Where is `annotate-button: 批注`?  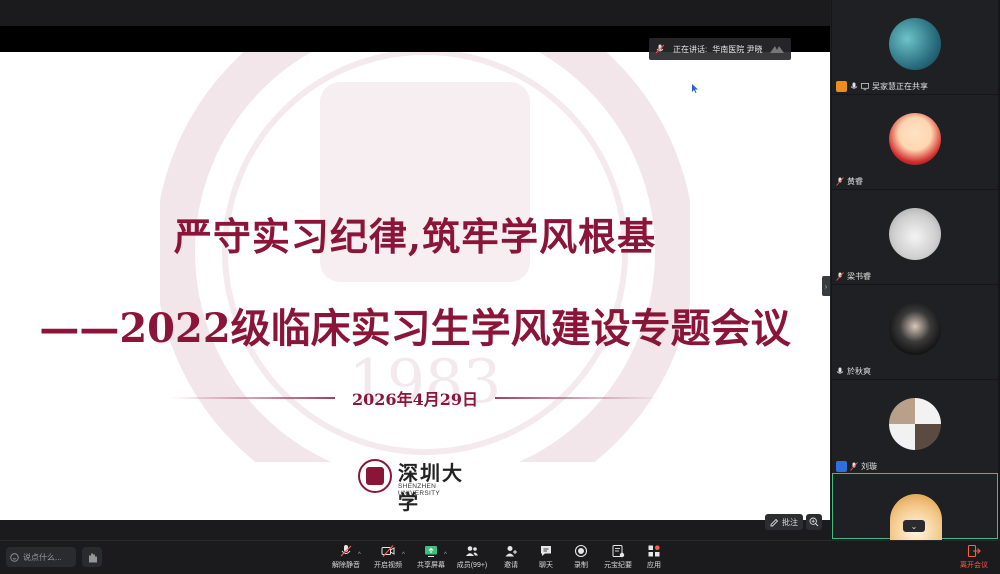 annotate-button: 批注 is located at coordinates (784, 522).